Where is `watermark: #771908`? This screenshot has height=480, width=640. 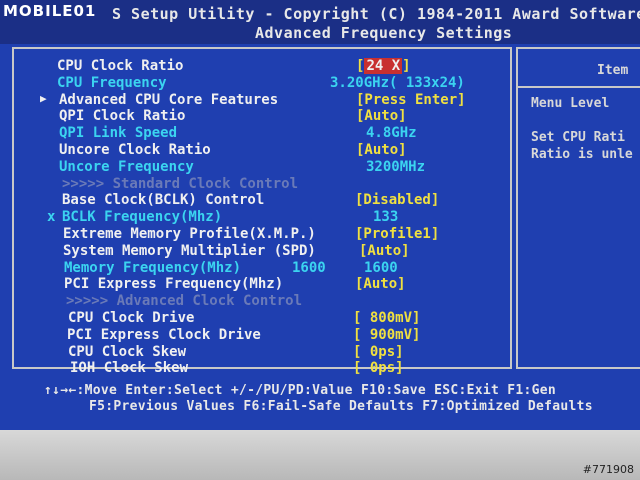 watermark: #771908 is located at coordinates (608, 469).